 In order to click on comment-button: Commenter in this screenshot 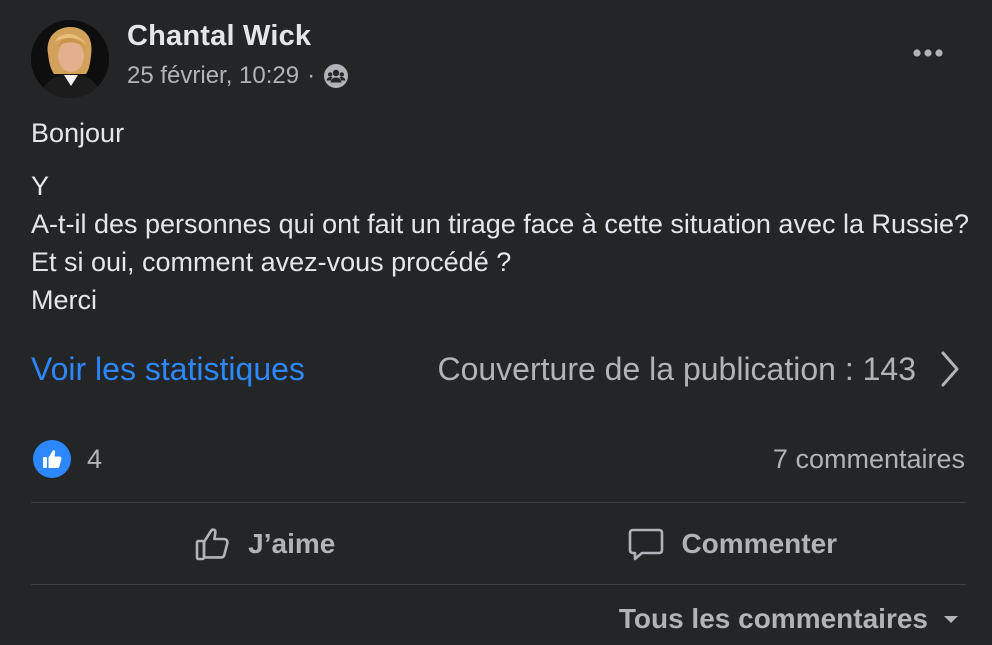, I will do `click(733, 543)`.